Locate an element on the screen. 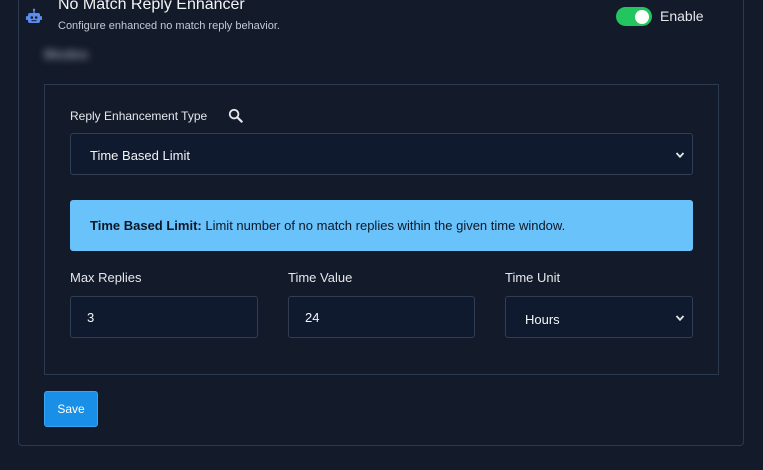 This screenshot has height=470, width=763. section-heading: Modes is located at coordinates (66, 54).